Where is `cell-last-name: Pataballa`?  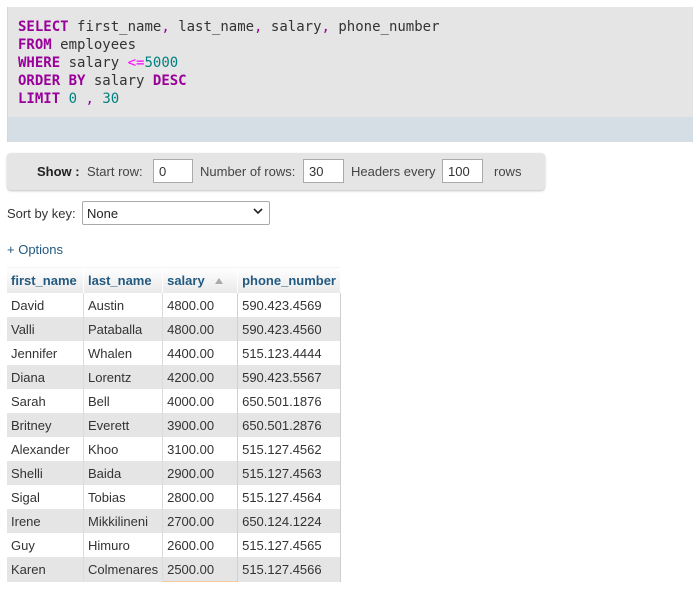 cell-last-name: Pataballa is located at coordinates (123, 329).